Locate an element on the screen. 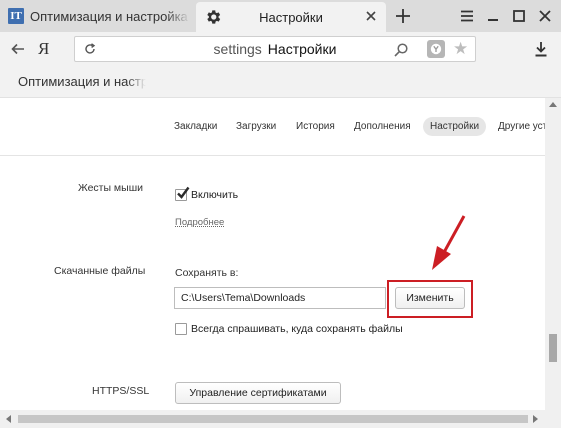 This screenshot has width=561, height=428. tab-strip: IT Оптимизация и настройка Настройки is located at coordinates (280, 16).